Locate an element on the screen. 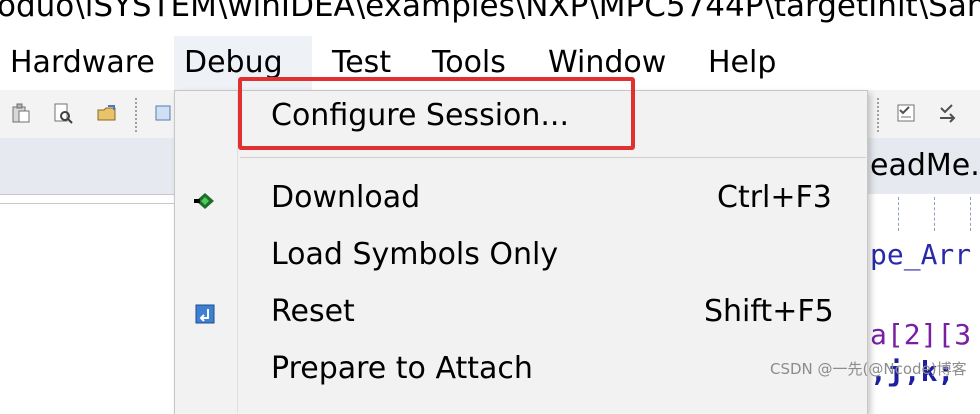  highlight-annotation-box is located at coordinates (436, 113).